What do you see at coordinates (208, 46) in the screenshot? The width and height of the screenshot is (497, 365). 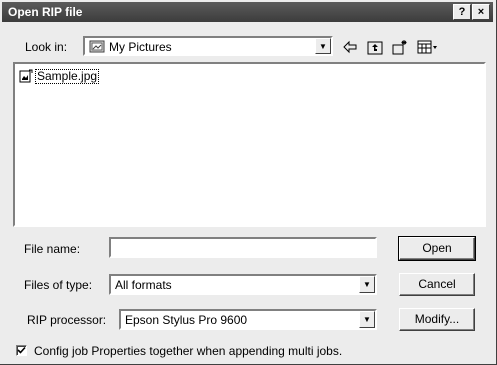 I see `look-in-dropdown: My Pictures ▼` at bounding box center [208, 46].